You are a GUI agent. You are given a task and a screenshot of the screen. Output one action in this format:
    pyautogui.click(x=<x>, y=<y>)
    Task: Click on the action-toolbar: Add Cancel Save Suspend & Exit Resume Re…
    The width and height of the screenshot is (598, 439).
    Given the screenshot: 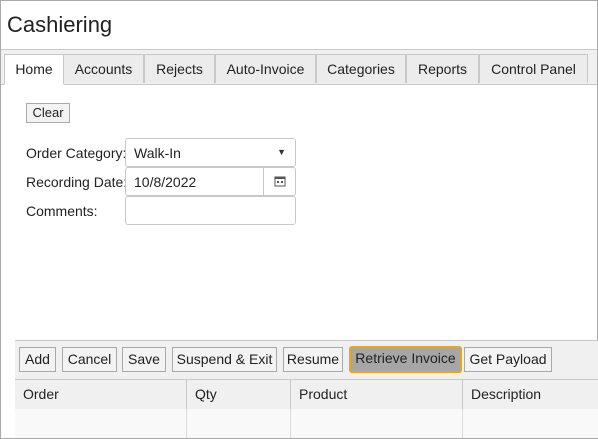 What is the action you would take?
    pyautogui.click(x=306, y=360)
    